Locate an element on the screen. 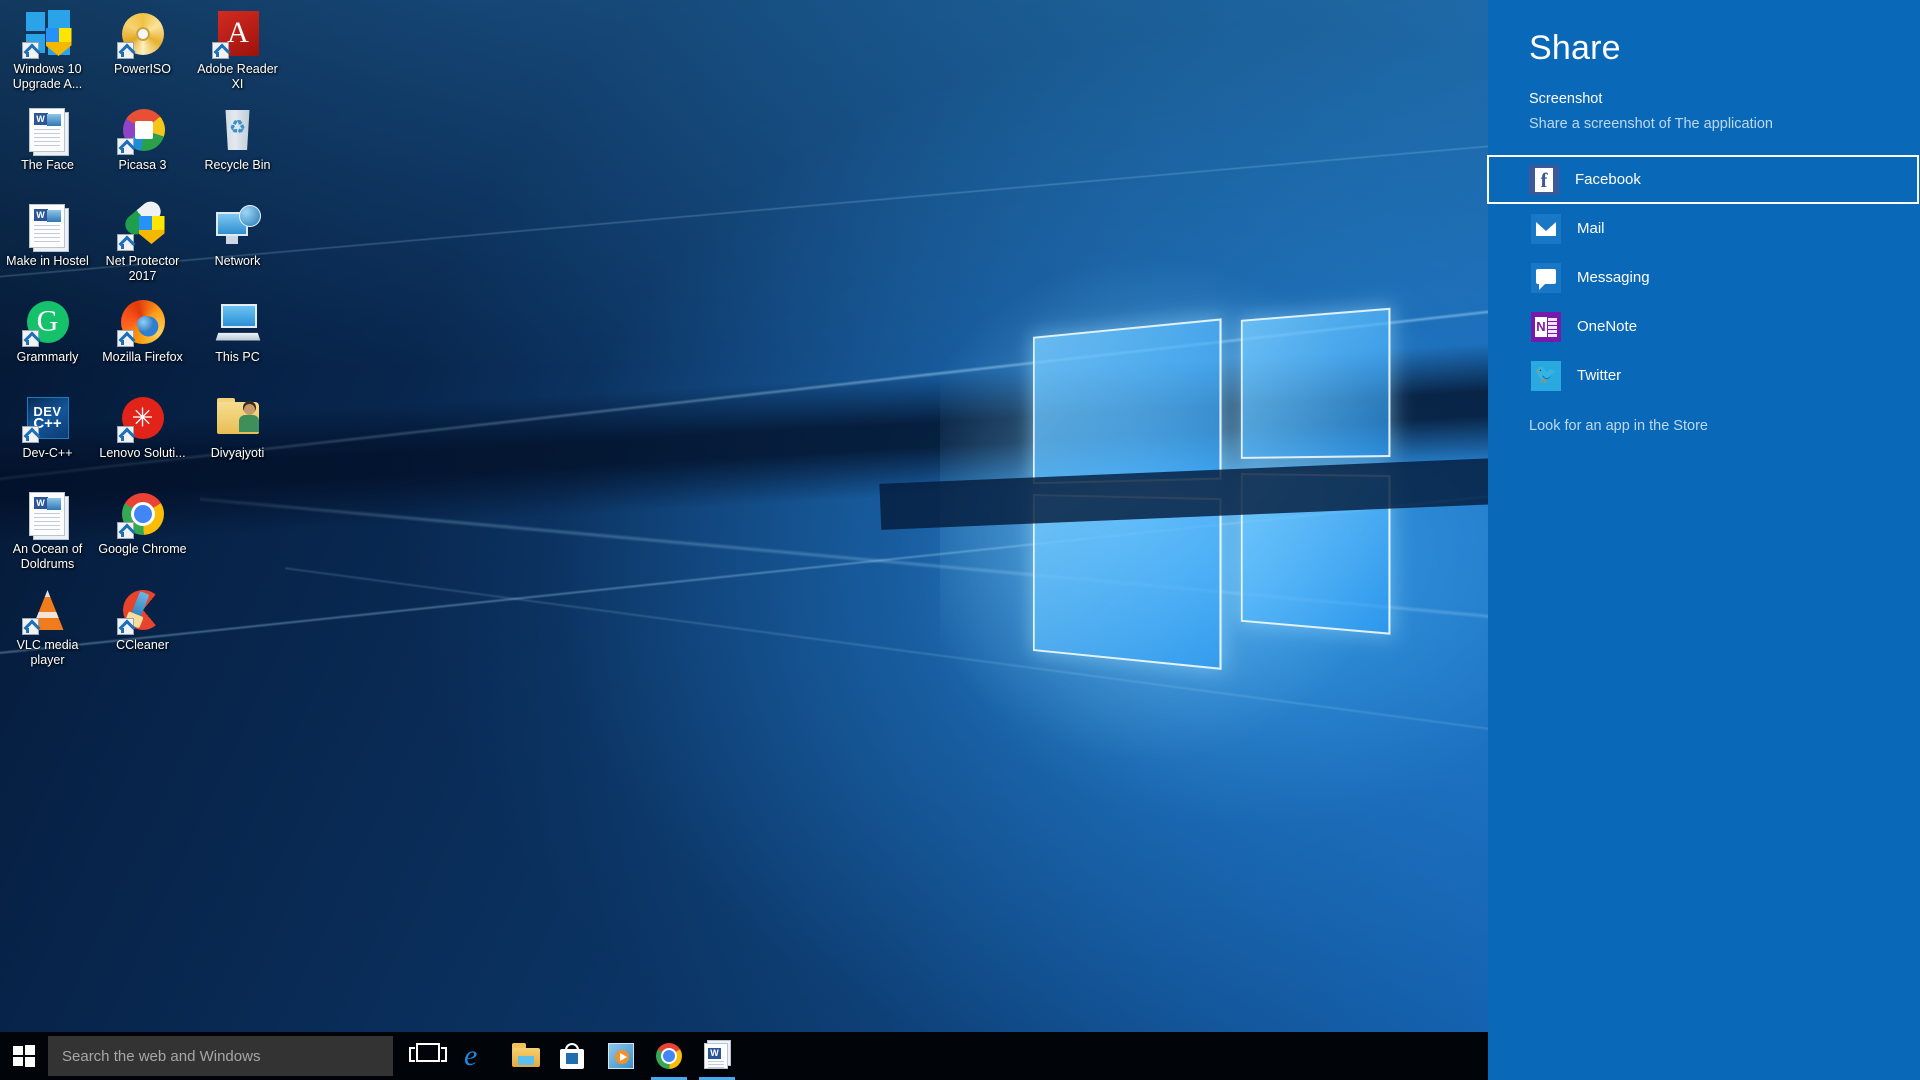  desktop-icon-the-face: W The Face is located at coordinates (47, 148).